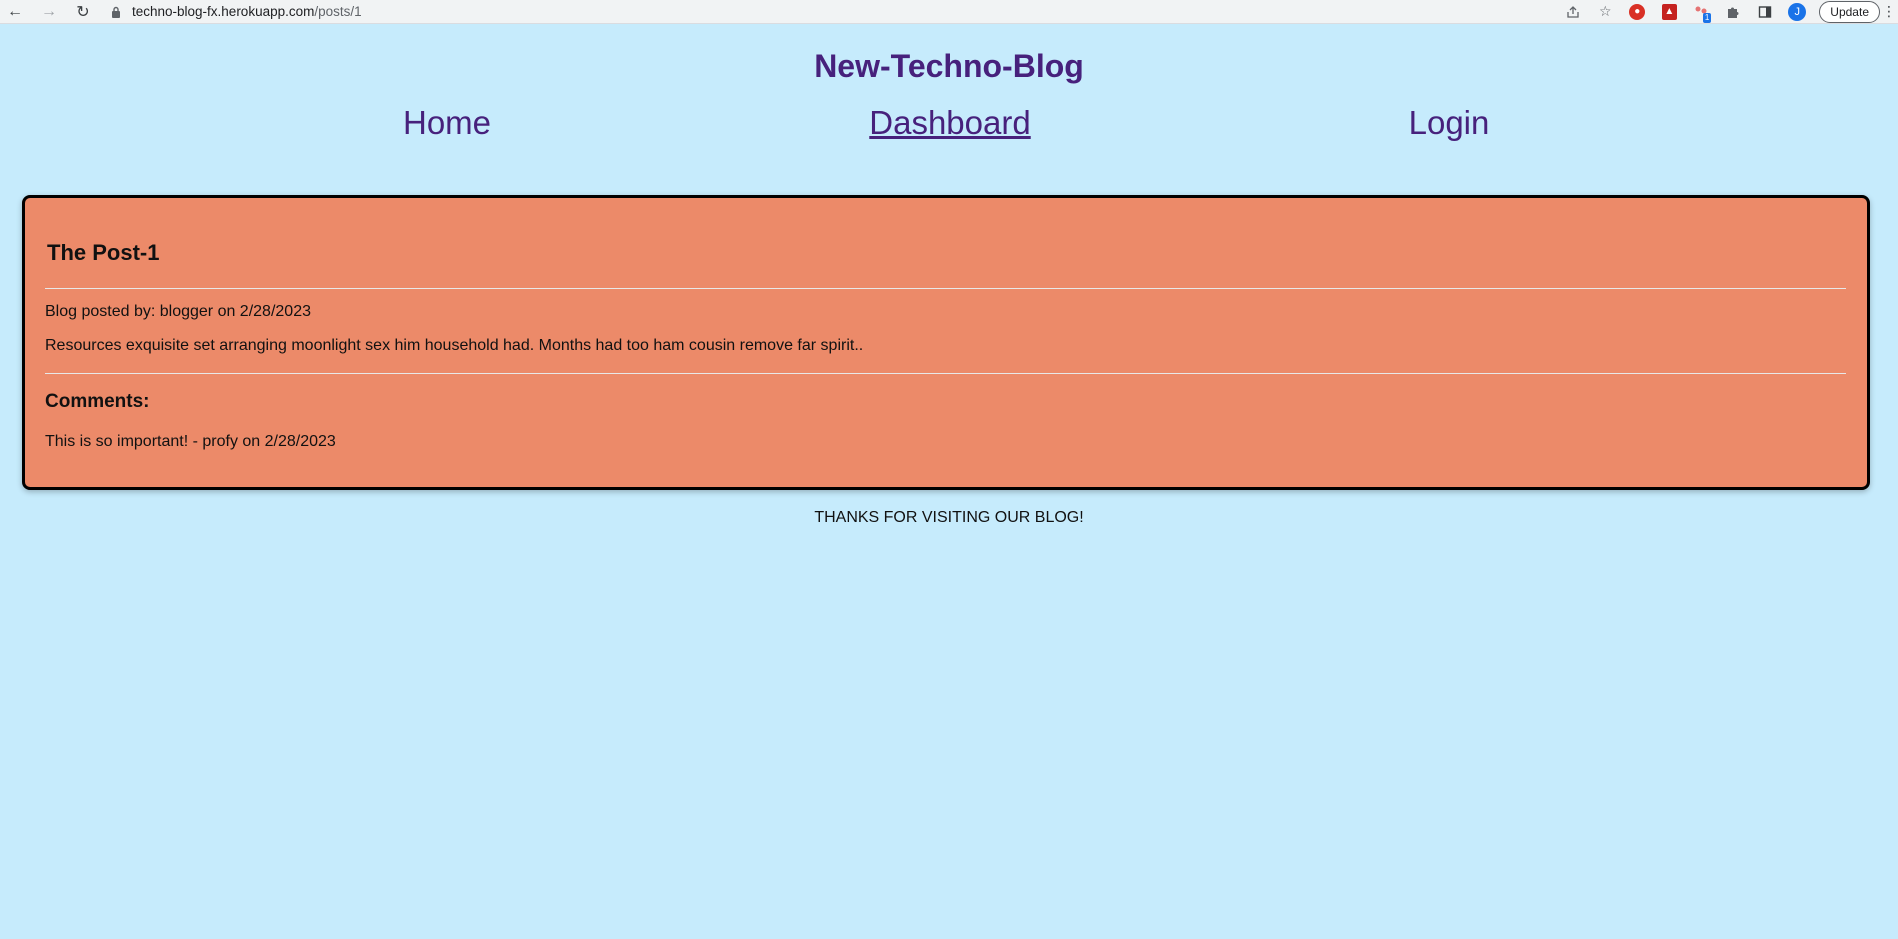 This screenshot has height=939, width=1898. What do you see at coordinates (1701, 12) in the screenshot?
I see `extension-badge-icon: 1` at bounding box center [1701, 12].